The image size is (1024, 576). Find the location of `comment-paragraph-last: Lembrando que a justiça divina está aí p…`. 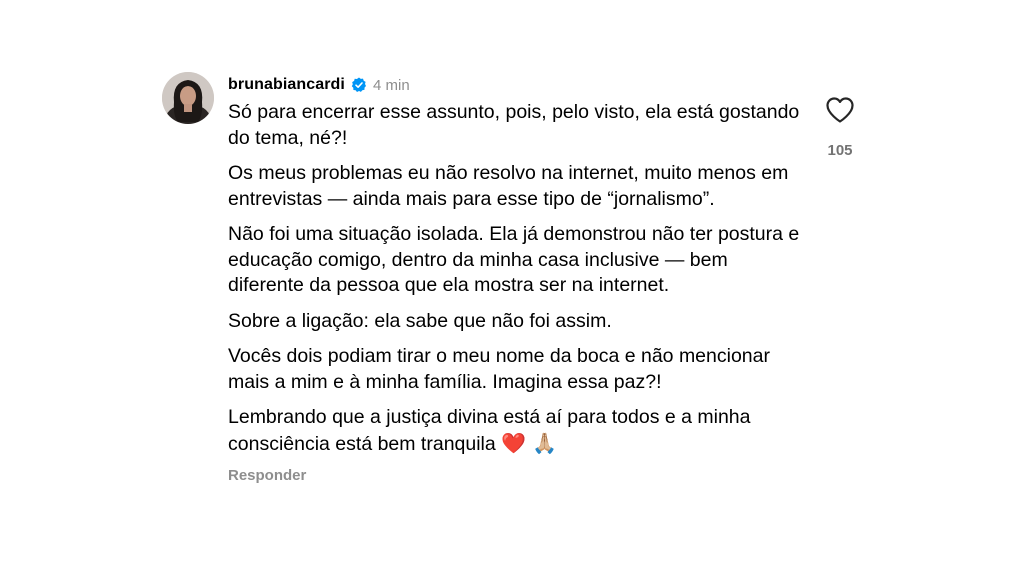

comment-paragraph-last: Lembrando que a justiça divina está aí p… is located at coordinates (518, 431).